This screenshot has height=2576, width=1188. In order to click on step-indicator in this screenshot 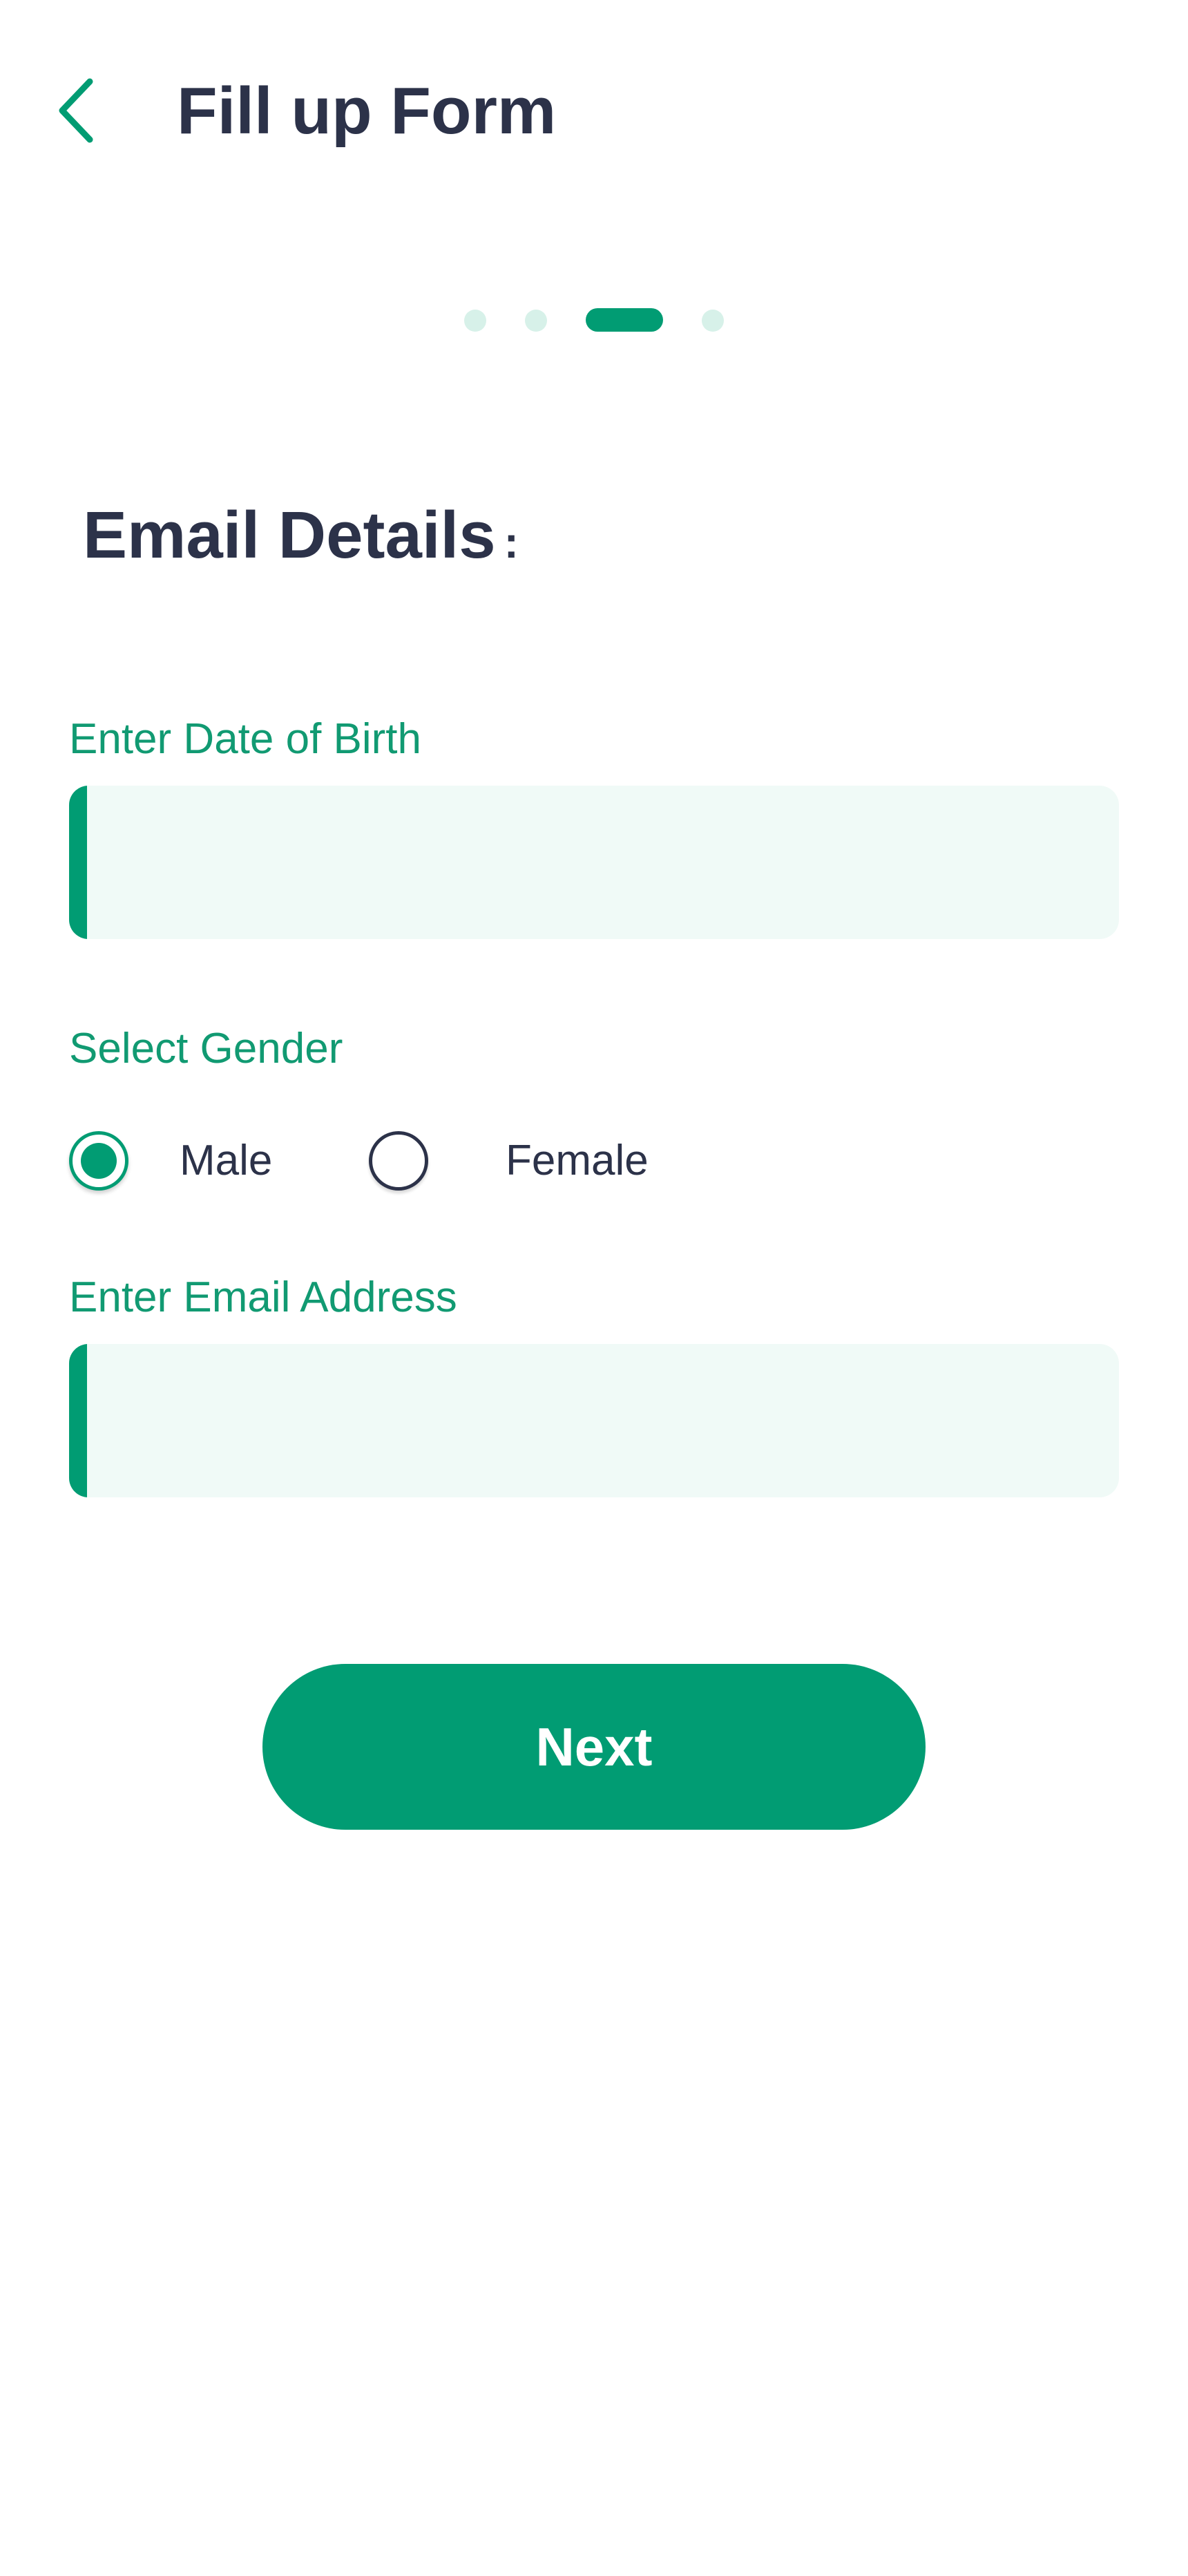, I will do `click(594, 320)`.